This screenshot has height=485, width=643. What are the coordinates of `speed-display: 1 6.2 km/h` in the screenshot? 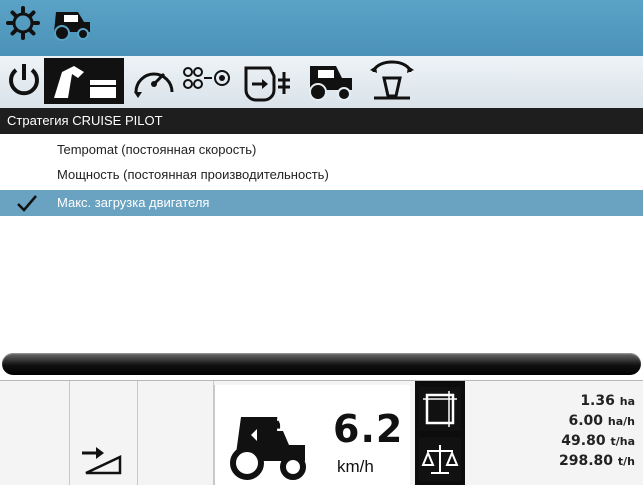 It's located at (312, 435).